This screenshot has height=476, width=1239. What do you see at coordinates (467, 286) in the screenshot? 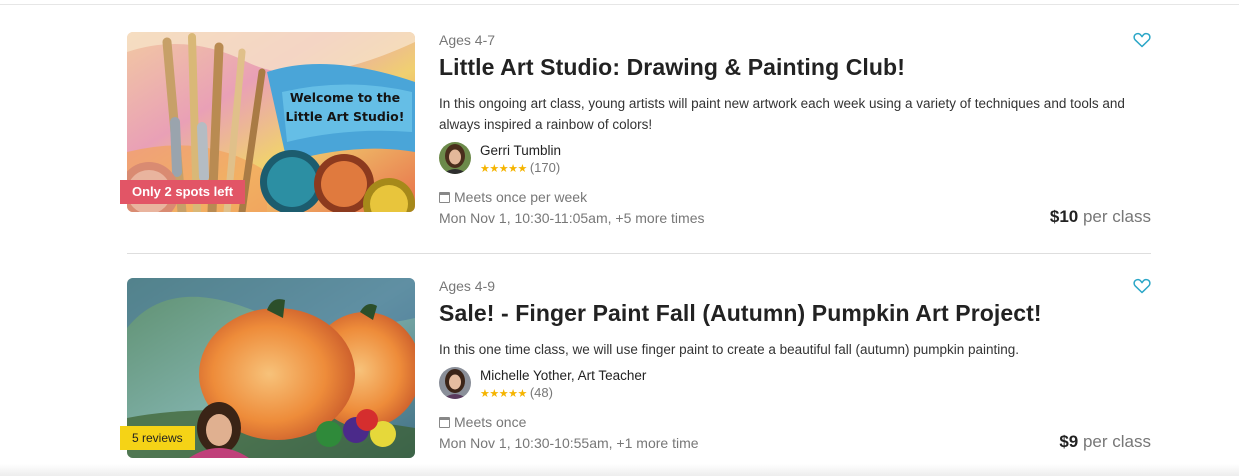
I see `age-range: Ages 4-9` at bounding box center [467, 286].